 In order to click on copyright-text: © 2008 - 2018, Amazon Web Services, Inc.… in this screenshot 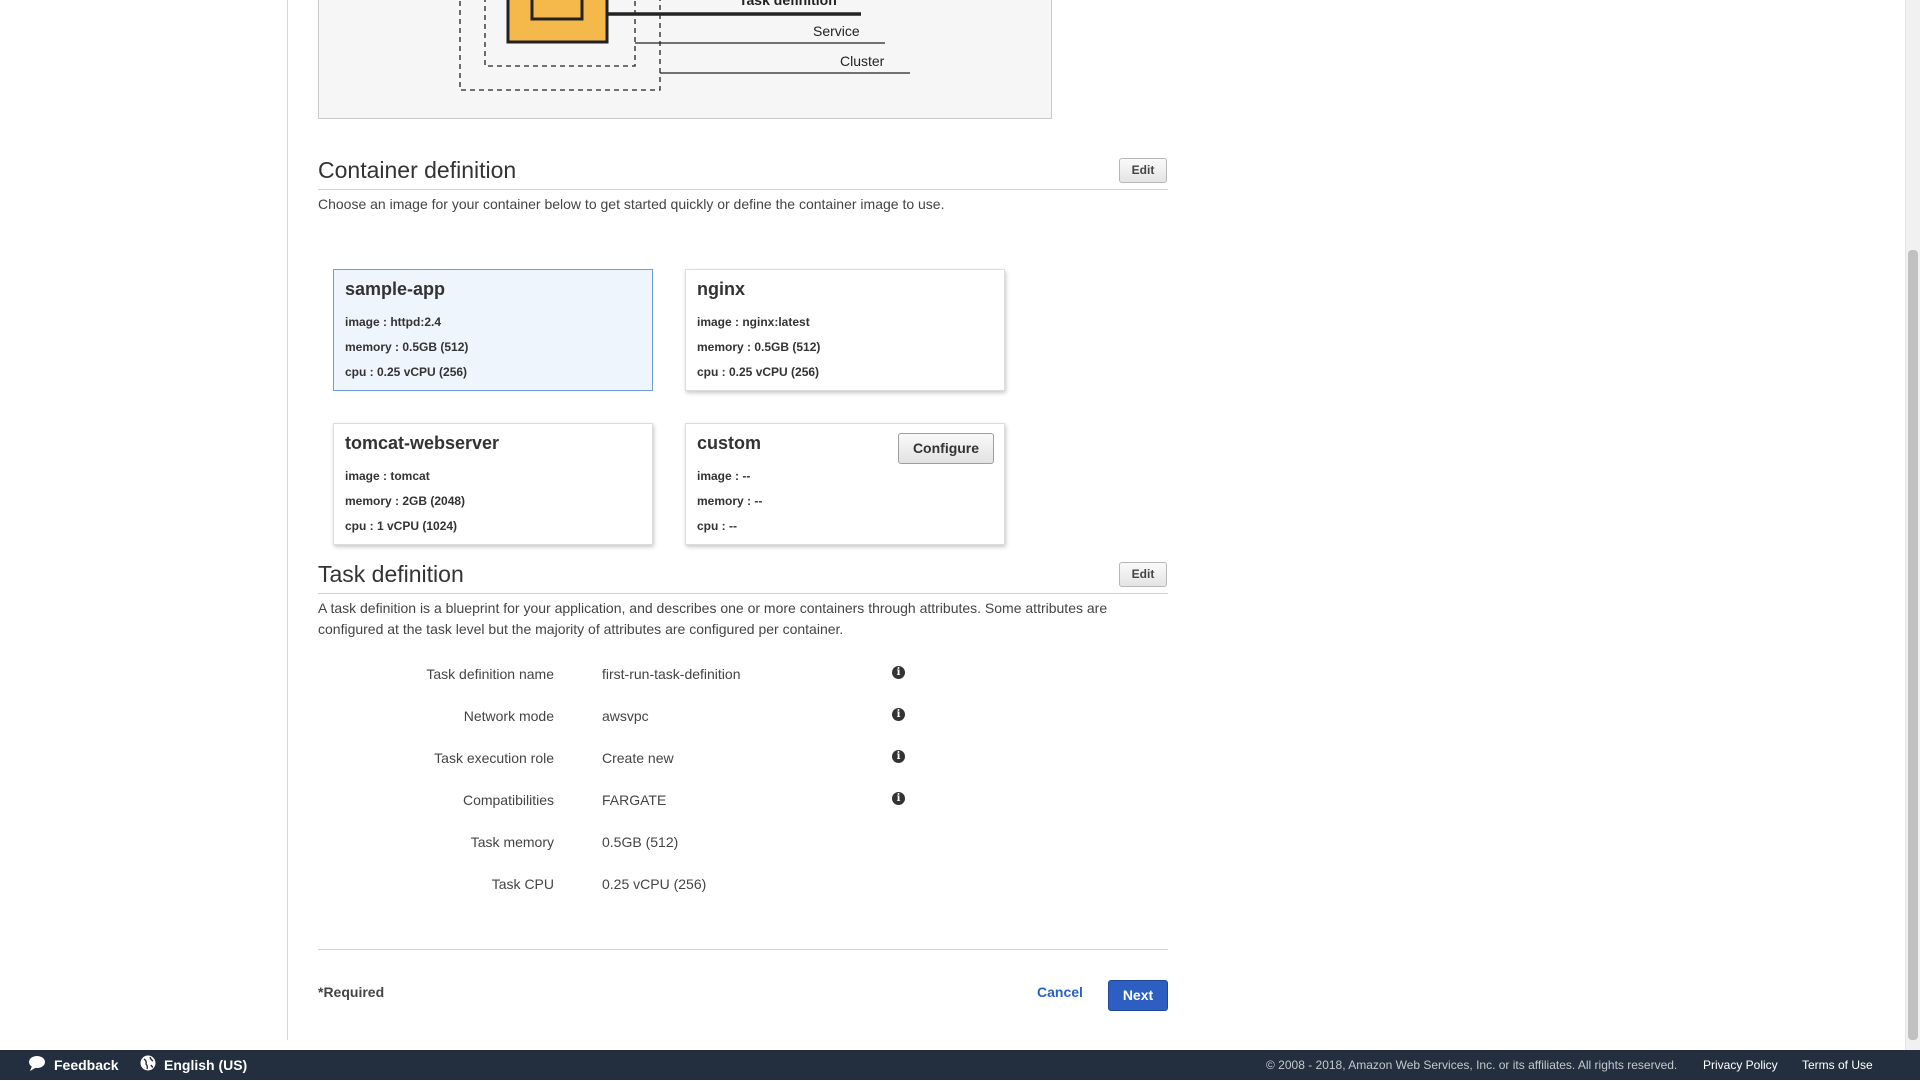, I will do `click(1472, 1065)`.